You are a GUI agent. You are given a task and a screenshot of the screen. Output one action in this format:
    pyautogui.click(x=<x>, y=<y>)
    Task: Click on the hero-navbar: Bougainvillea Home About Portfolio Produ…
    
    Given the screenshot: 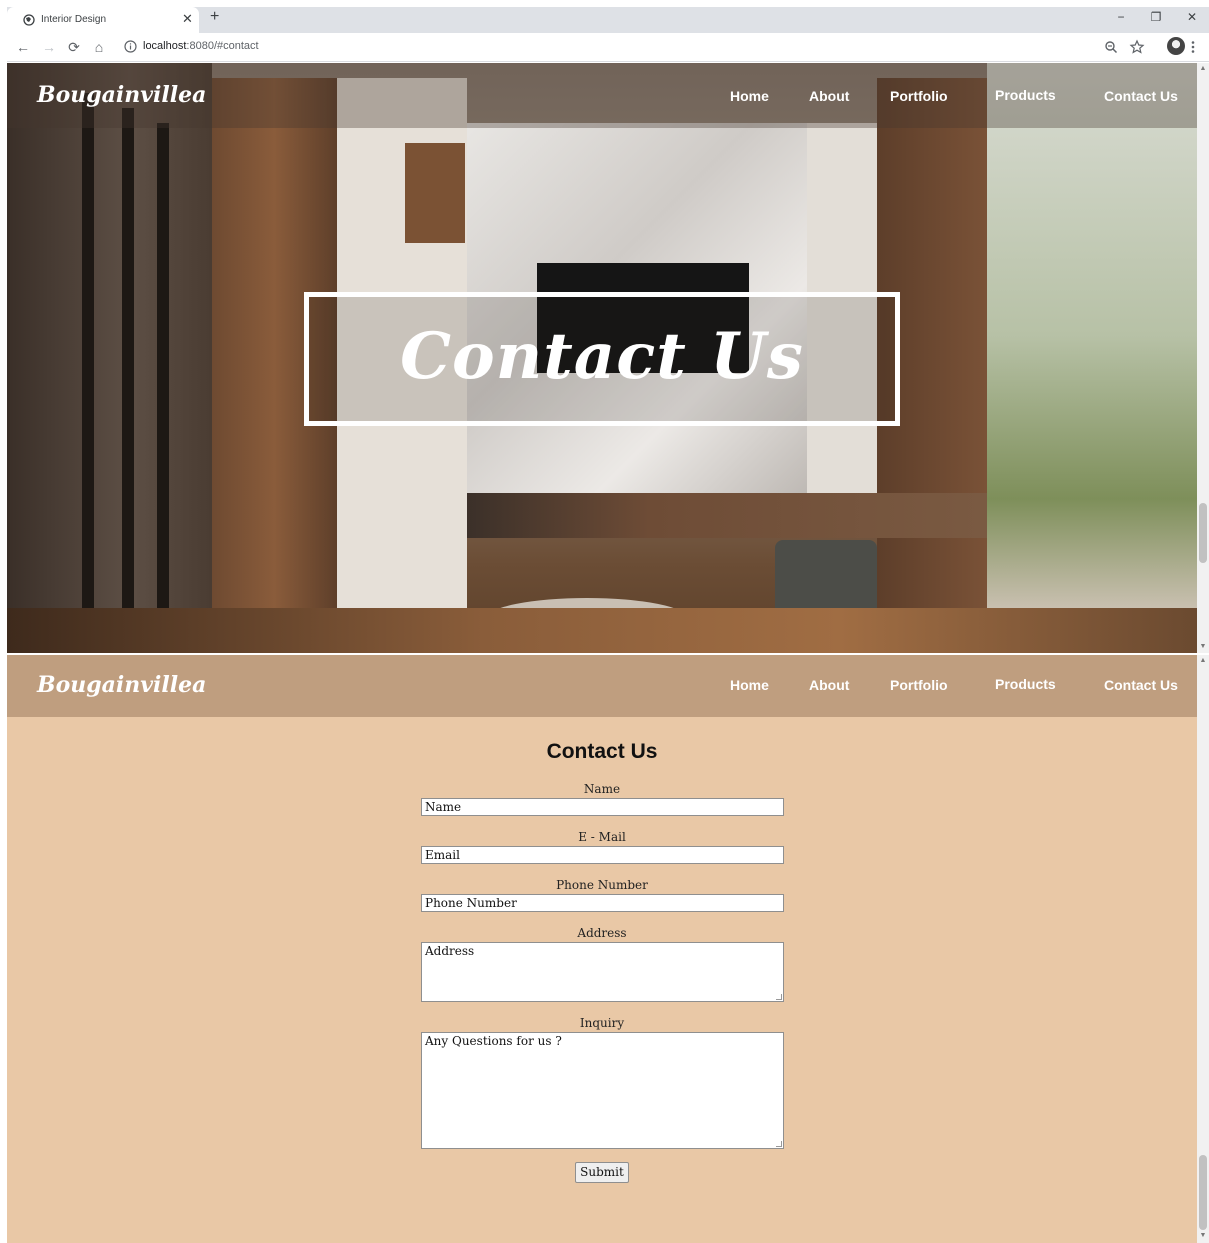 What is the action you would take?
    pyautogui.click(x=602, y=95)
    